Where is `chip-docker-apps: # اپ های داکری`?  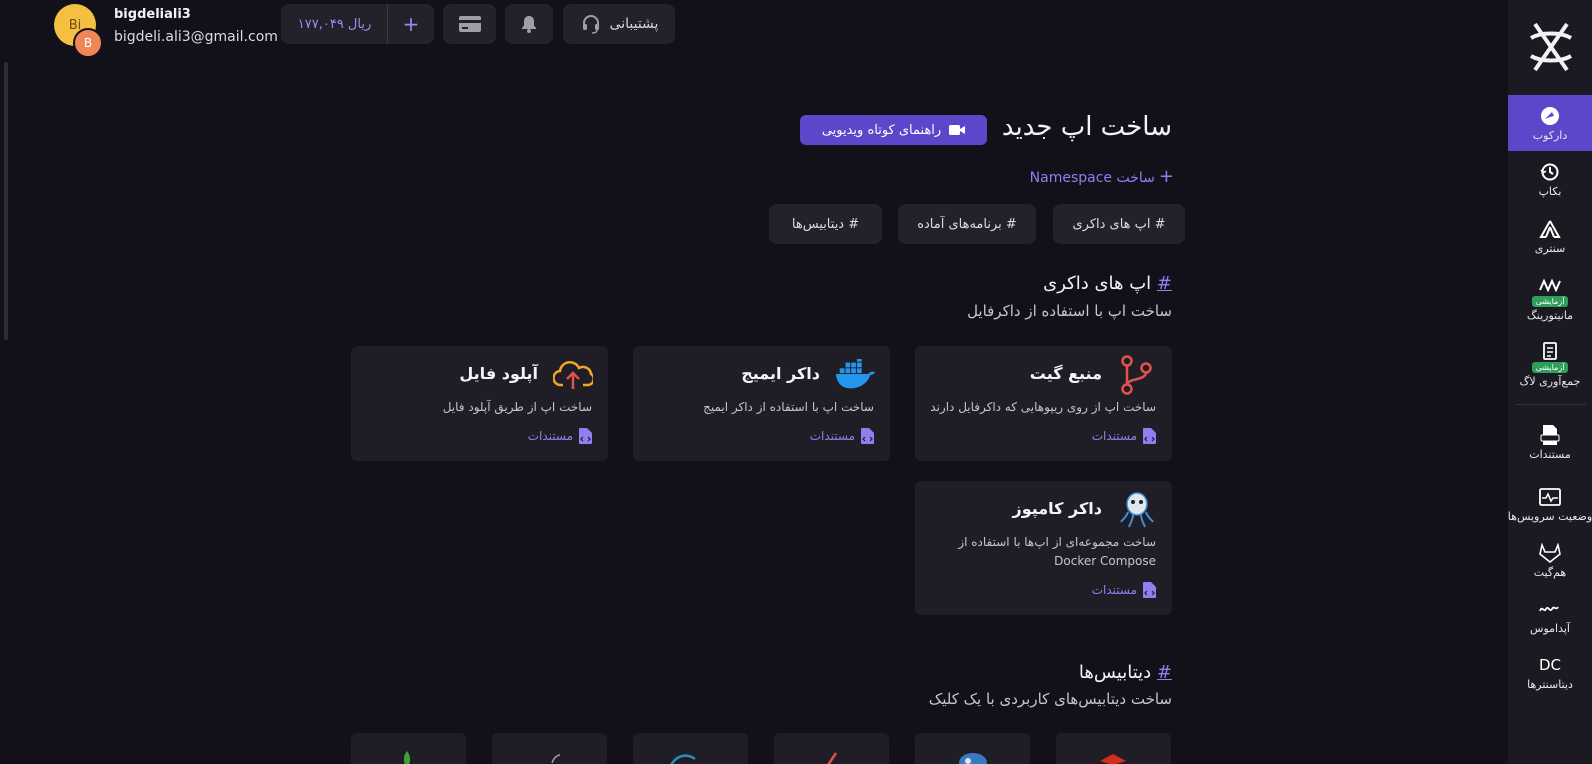
chip-docker-apps: # اپ های داکری is located at coordinates (1119, 224).